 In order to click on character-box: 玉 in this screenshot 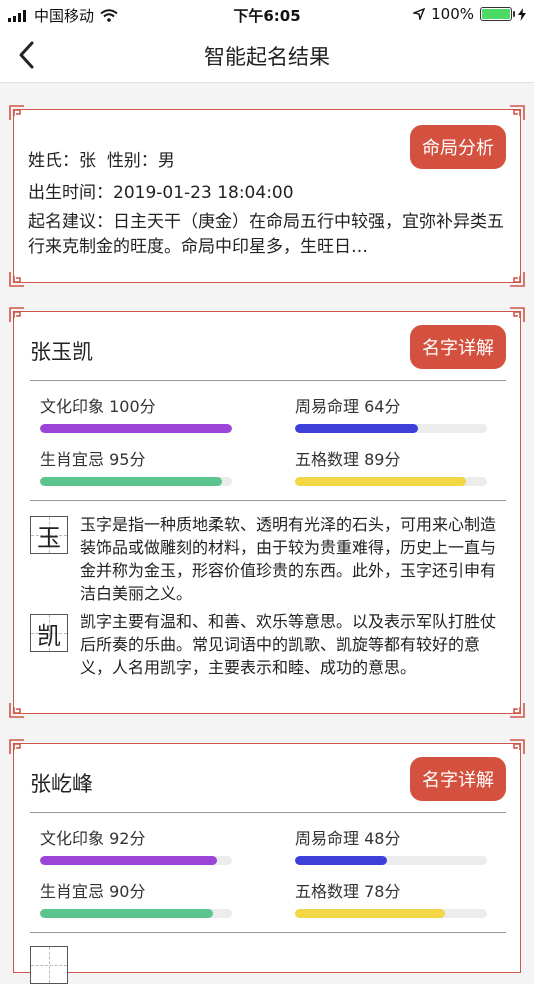, I will do `click(49, 535)`.